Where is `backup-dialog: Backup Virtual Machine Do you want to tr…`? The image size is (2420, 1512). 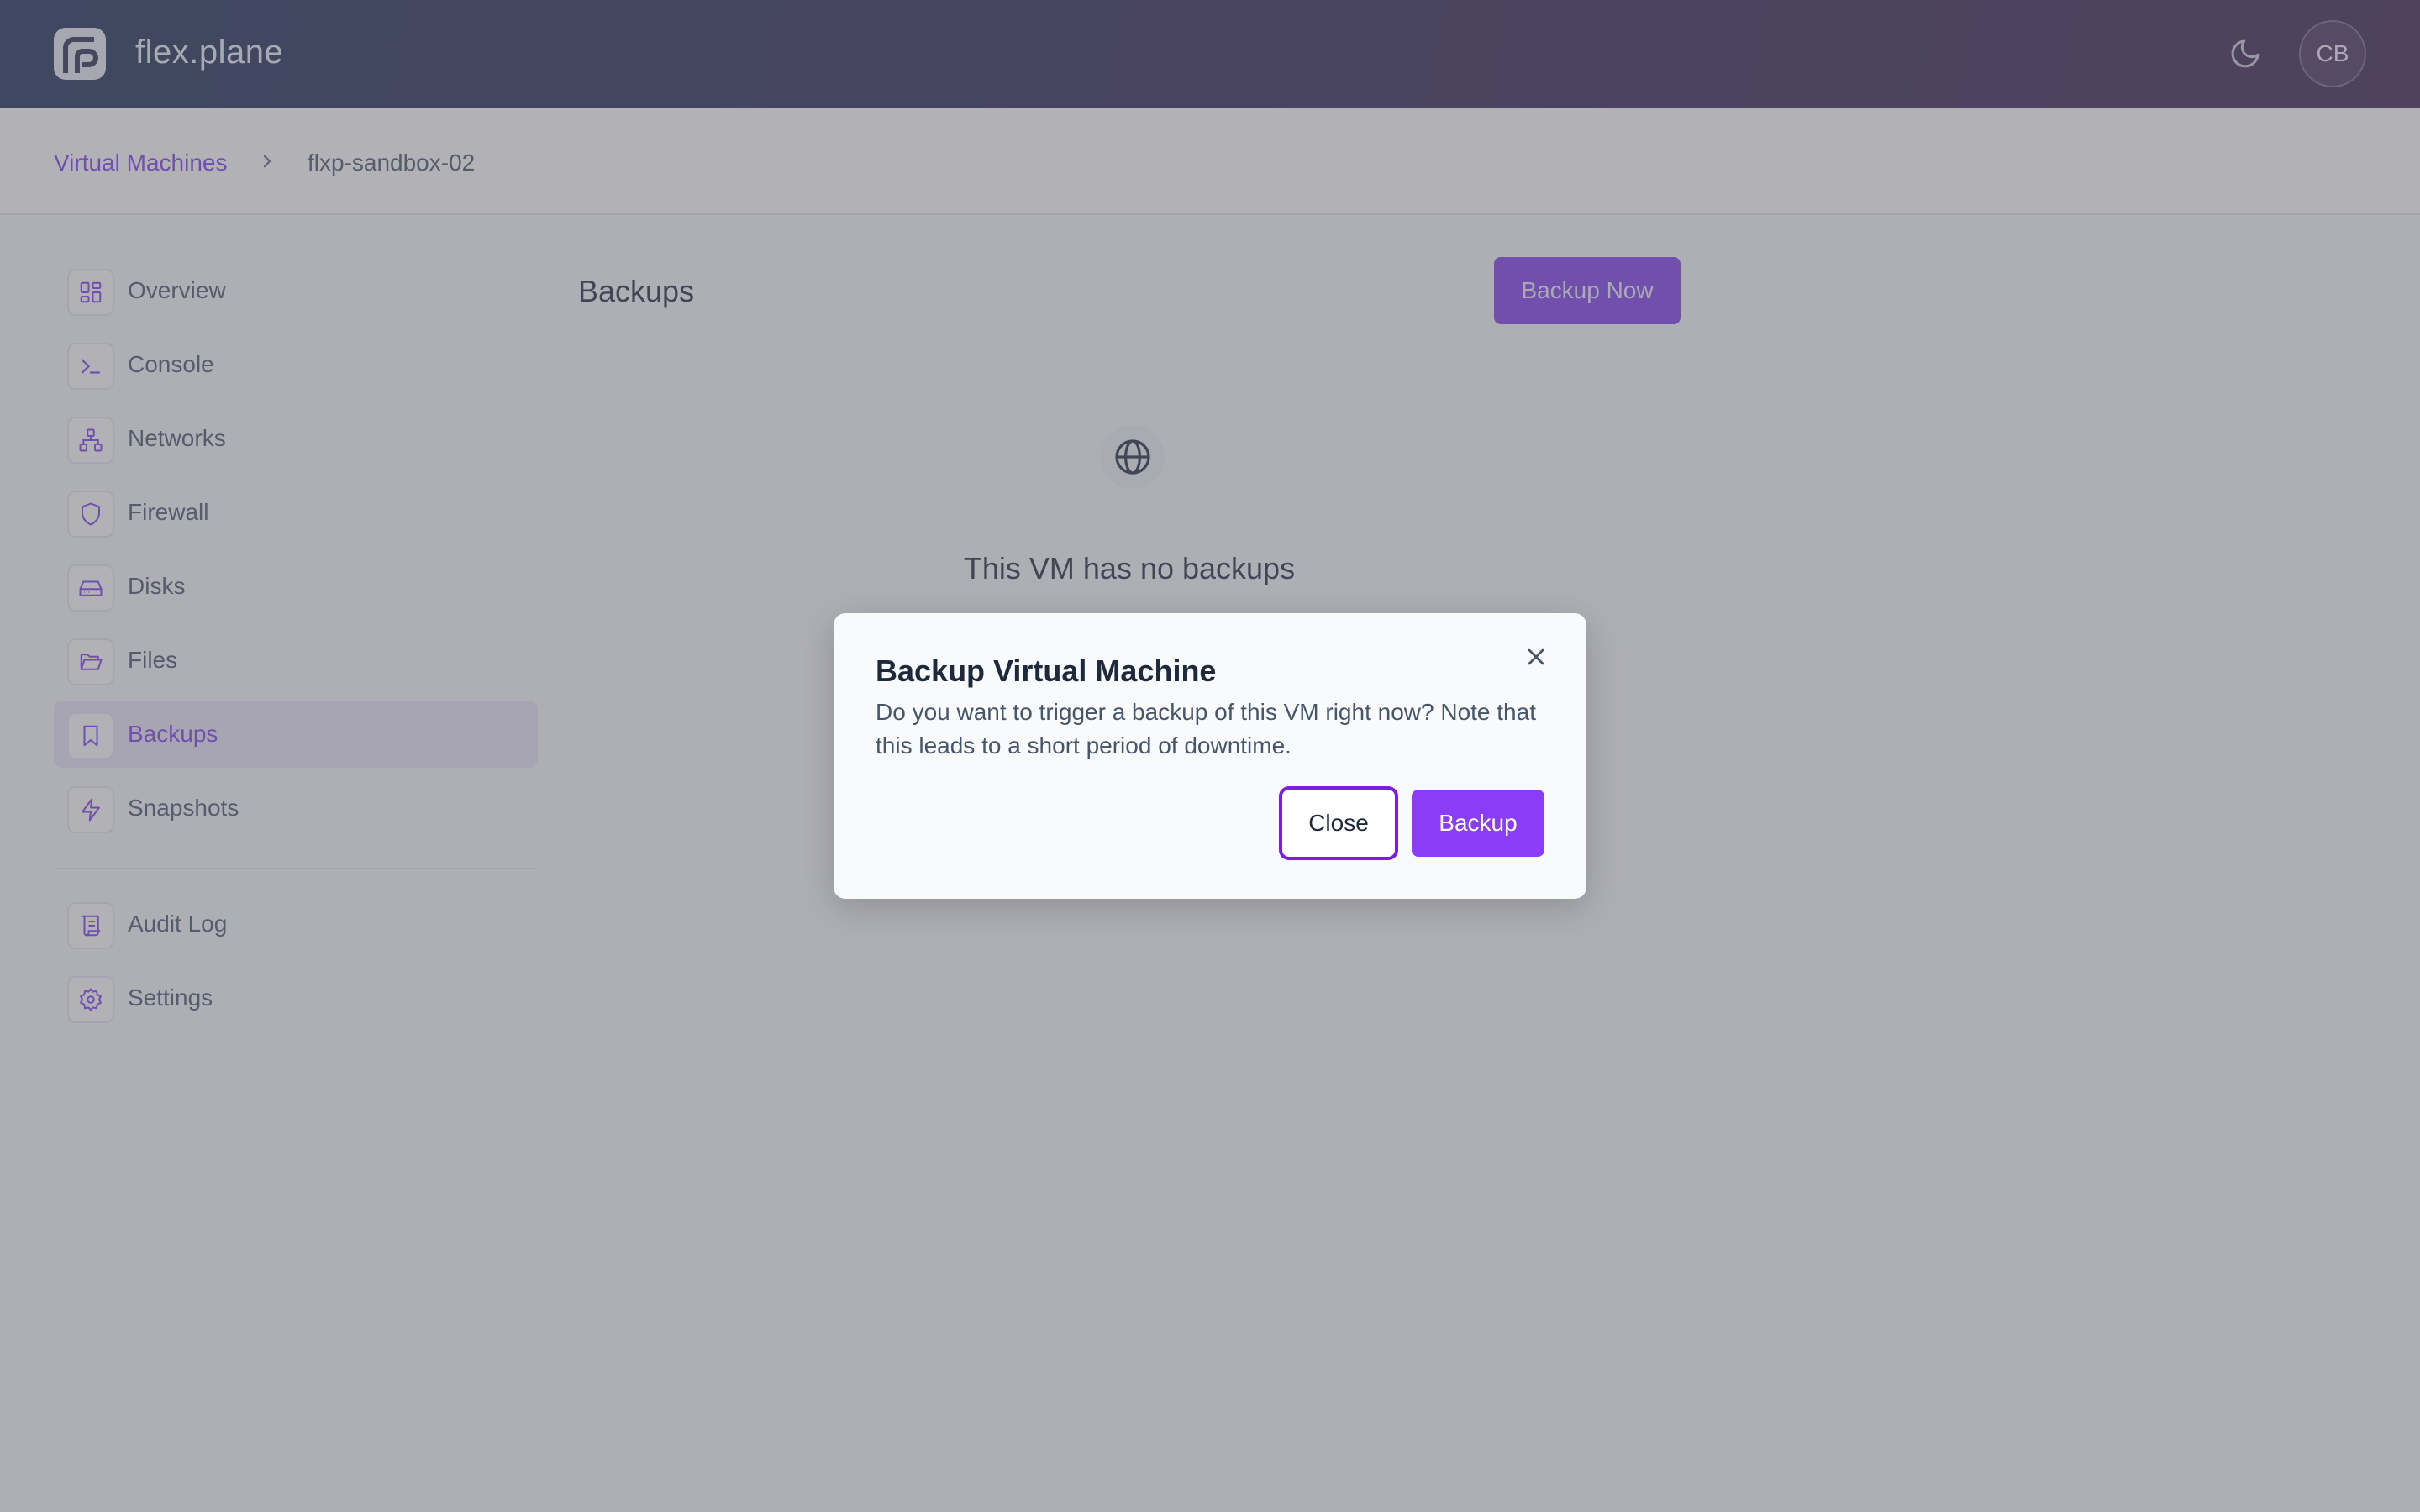
backup-dialog: Backup Virtual Machine Do you want to tr… is located at coordinates (1210, 756).